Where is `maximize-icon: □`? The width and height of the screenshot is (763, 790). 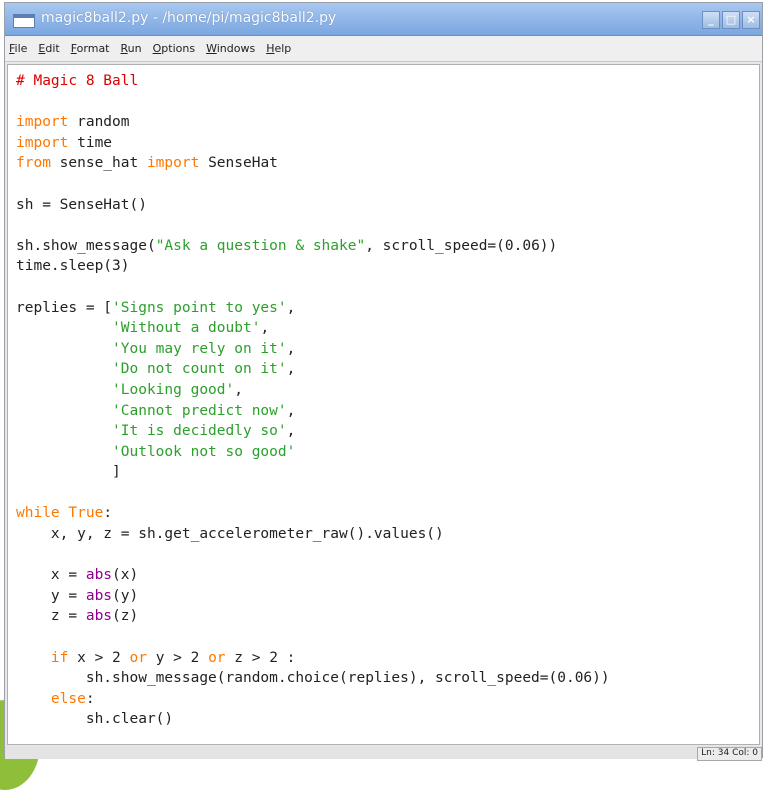
maximize-icon: □ is located at coordinates (731, 20).